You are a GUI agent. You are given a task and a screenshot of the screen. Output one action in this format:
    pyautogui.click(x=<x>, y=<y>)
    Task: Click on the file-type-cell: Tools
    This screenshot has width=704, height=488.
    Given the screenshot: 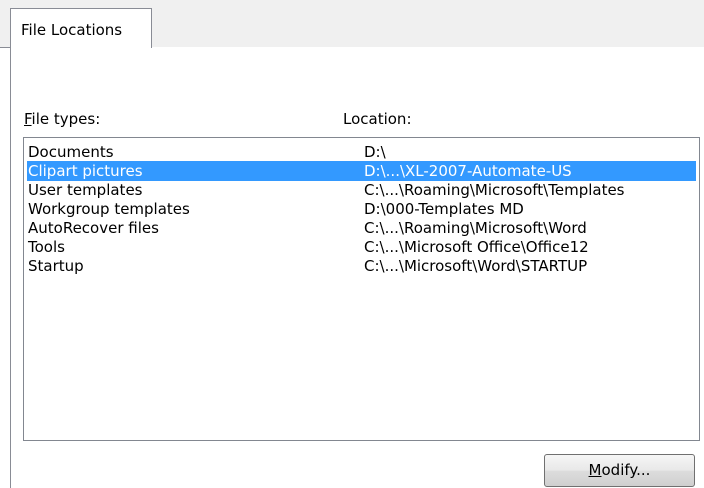 What is the action you would take?
    pyautogui.click(x=46, y=247)
    